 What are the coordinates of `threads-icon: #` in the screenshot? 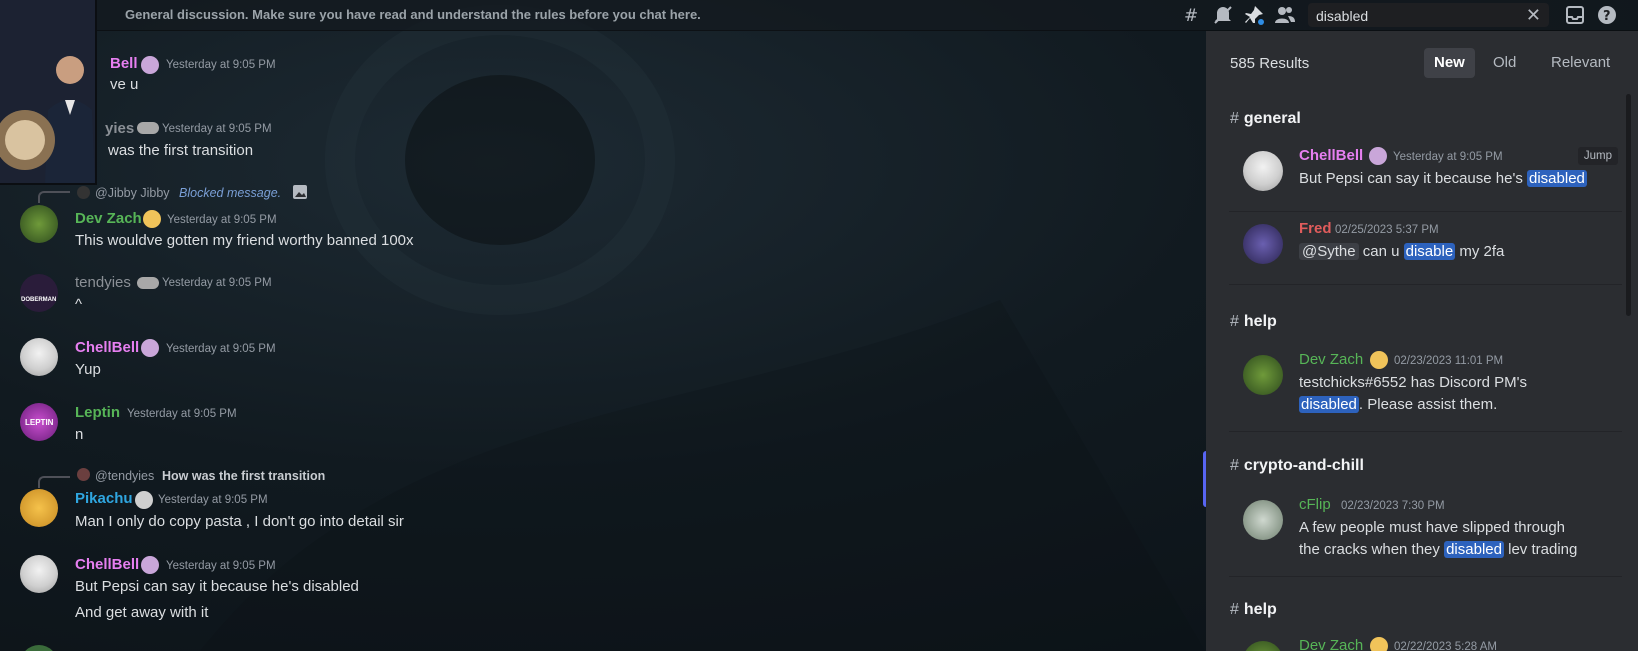 It's located at (1193, 15).